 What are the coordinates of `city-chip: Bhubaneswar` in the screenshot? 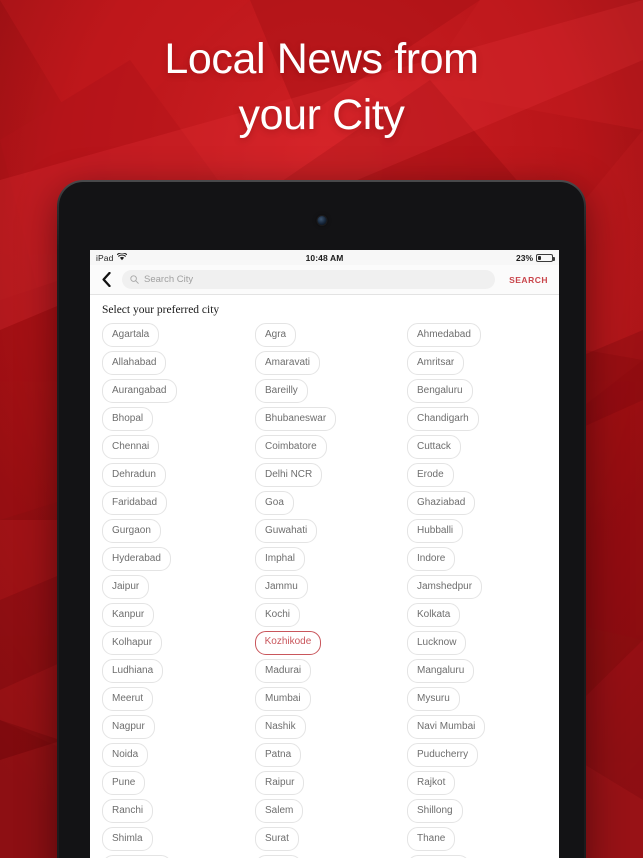 It's located at (296, 419).